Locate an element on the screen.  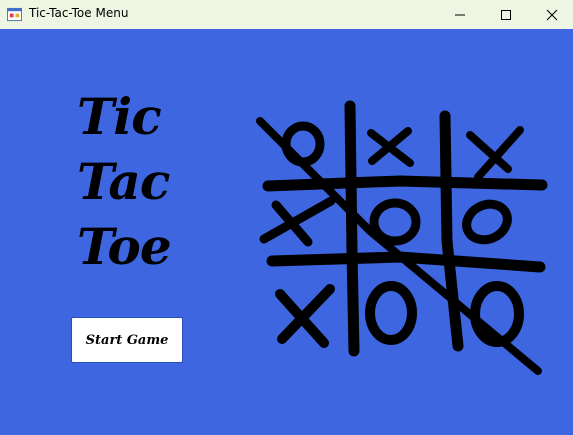
window-title: Tic-Tac-Toe Menu is located at coordinates (79, 13).